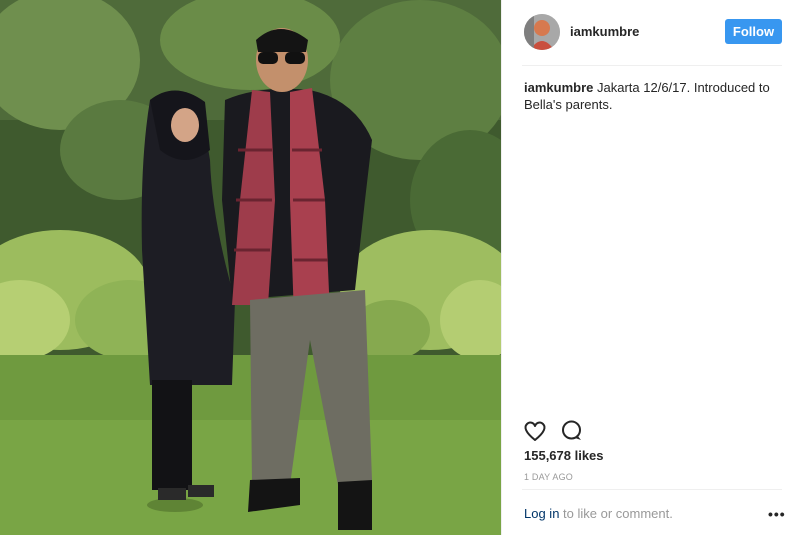 The height and width of the screenshot is (535, 788). I want to click on more-options-icon: •••, so click(777, 514).